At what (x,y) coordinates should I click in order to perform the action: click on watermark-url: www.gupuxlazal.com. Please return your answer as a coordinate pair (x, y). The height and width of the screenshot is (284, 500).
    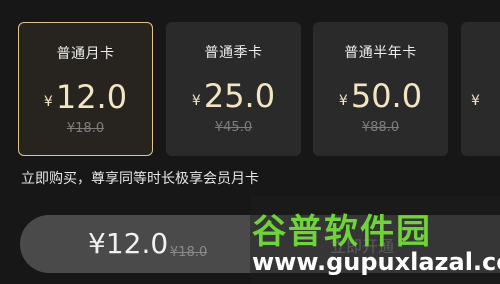
    Looking at the image, I should click on (376, 262).